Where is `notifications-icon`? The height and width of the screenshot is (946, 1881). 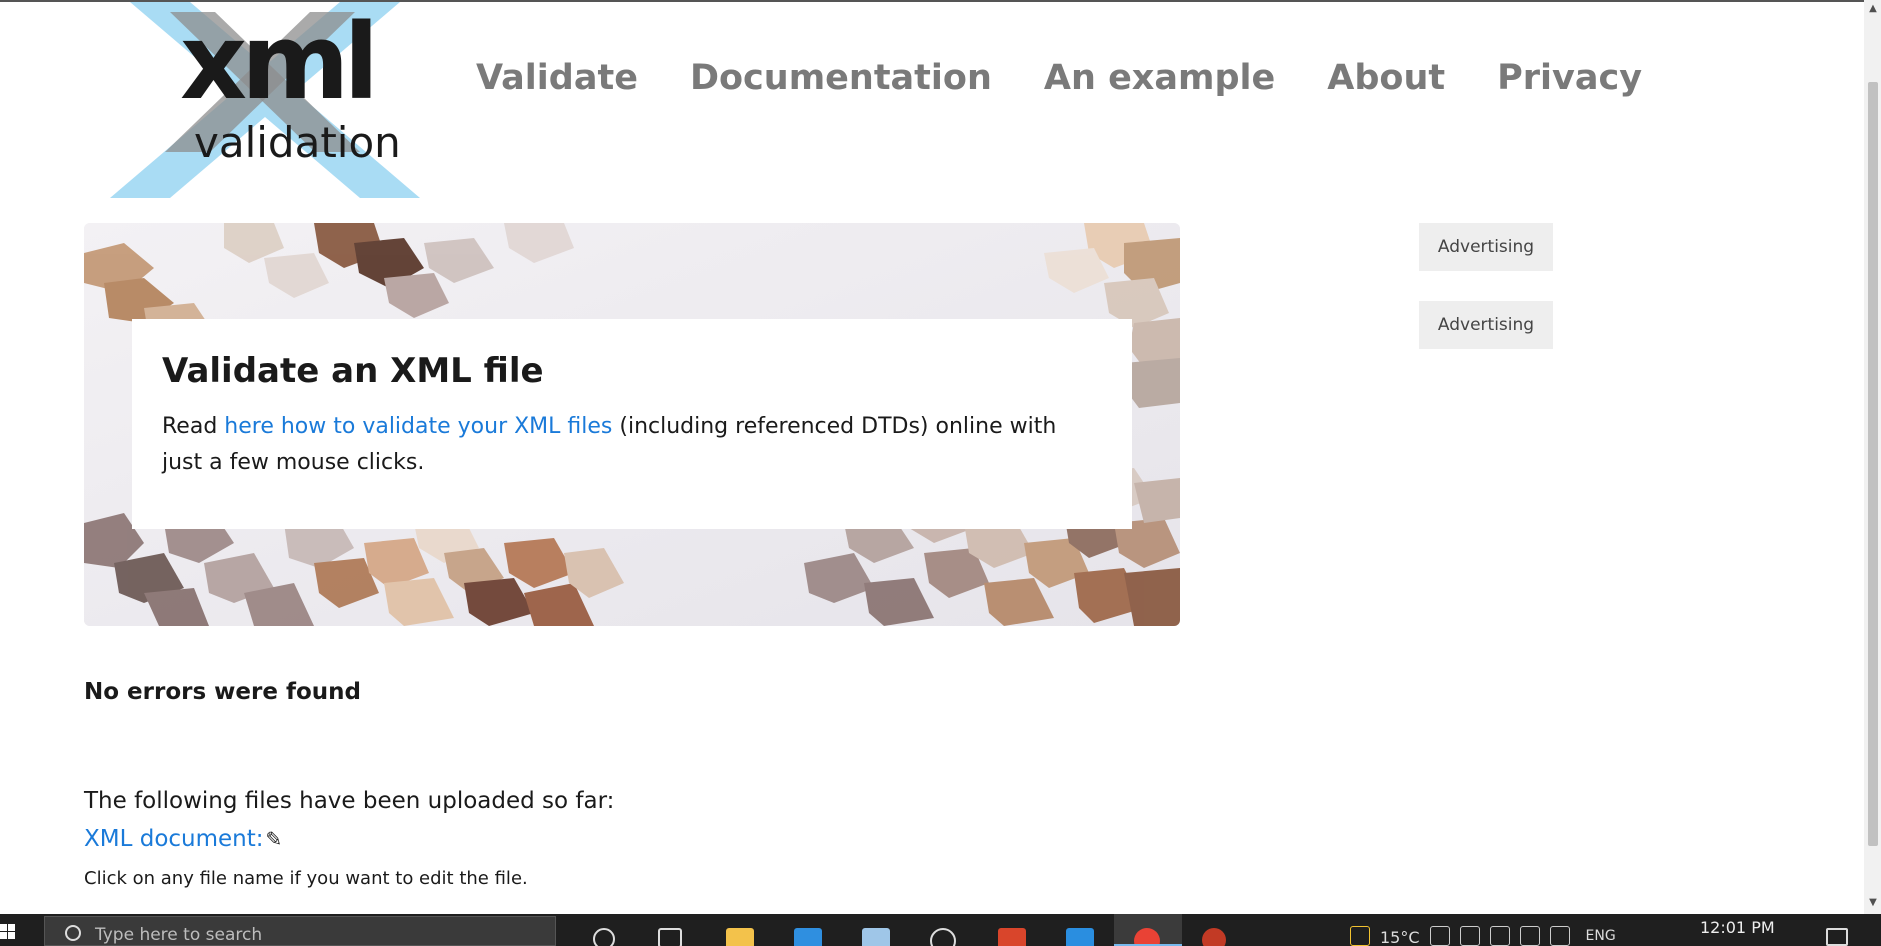
notifications-icon is located at coordinates (1837, 937).